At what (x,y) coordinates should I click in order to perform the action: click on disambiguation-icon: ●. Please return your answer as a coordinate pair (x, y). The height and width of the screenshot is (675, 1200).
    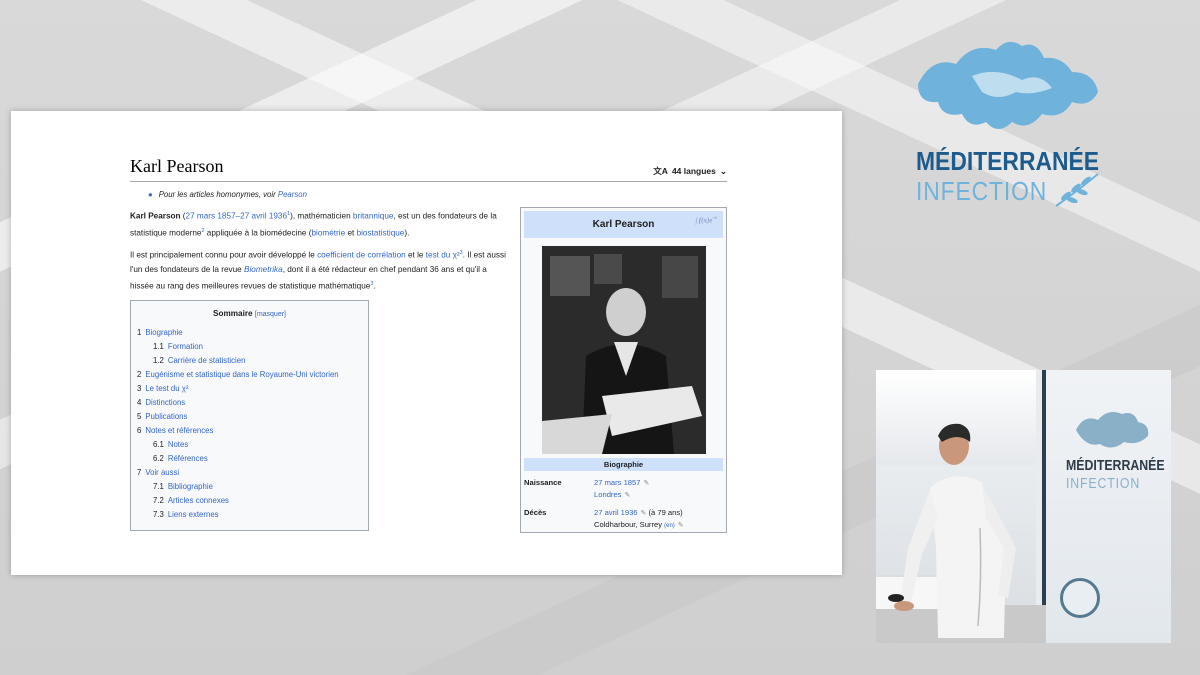
    Looking at the image, I should click on (150, 194).